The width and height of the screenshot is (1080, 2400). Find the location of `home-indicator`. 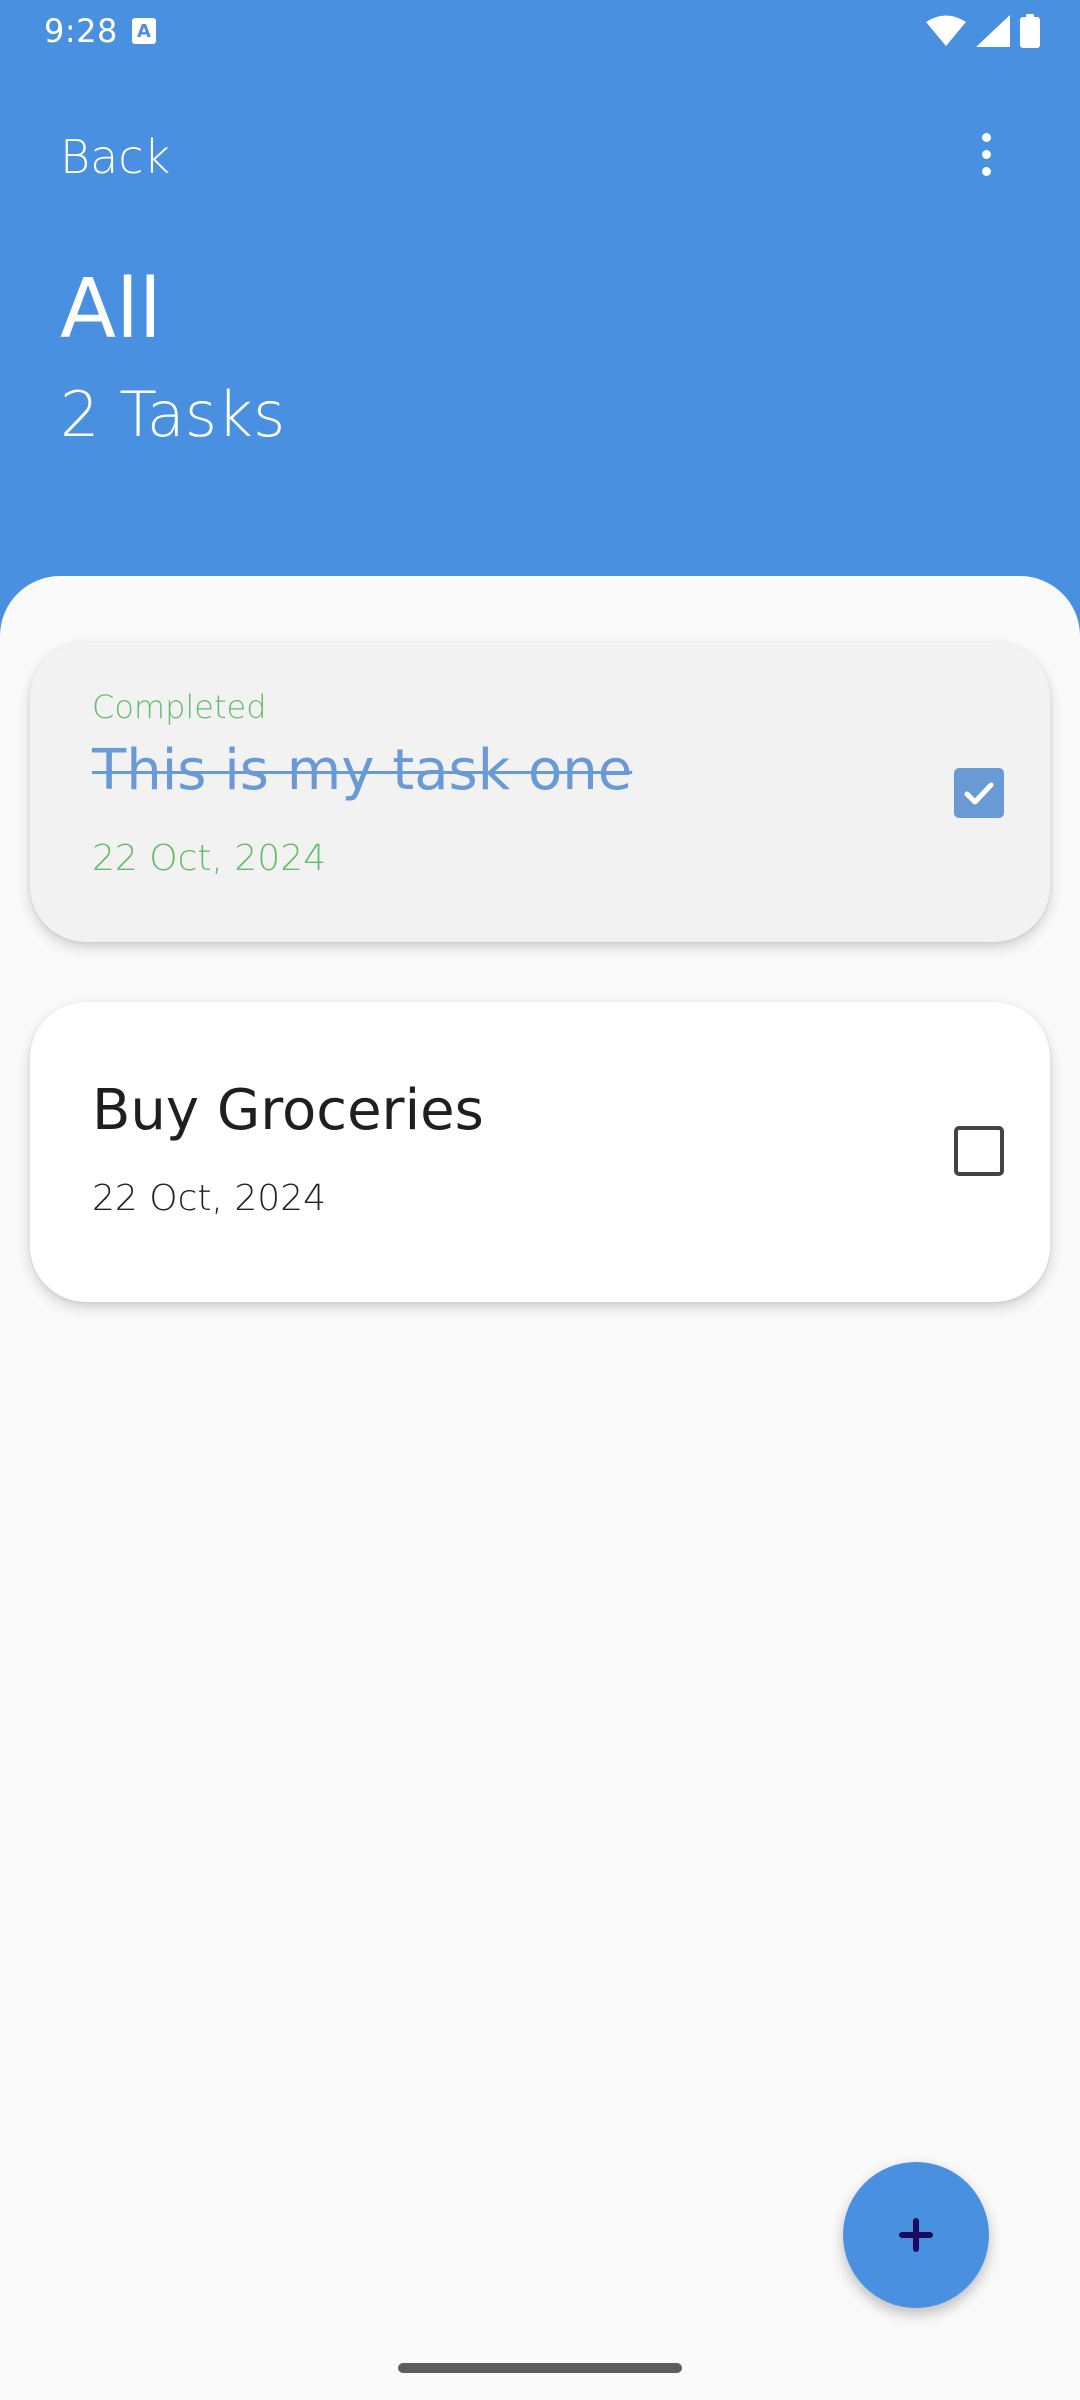

home-indicator is located at coordinates (540, 2368).